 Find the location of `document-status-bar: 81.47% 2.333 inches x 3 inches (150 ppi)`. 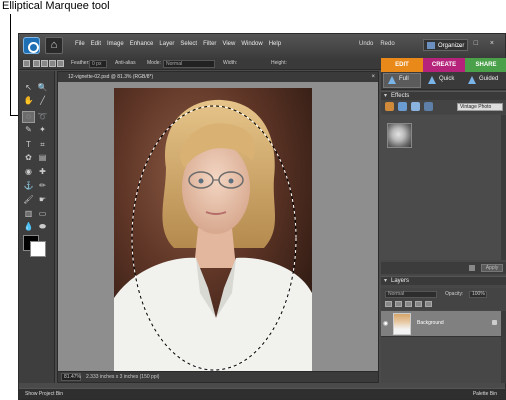

document-status-bar: 81.47% 2.333 inches x 3 inches (150 ppi) is located at coordinates (218, 376).